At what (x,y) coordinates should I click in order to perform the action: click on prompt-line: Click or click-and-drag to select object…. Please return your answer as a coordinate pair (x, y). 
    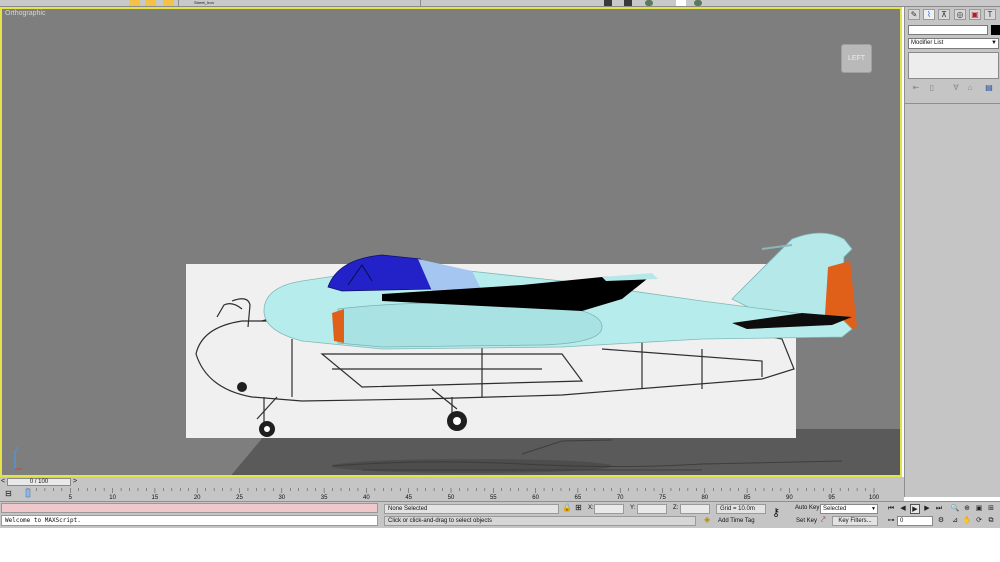
    Looking at the image, I should click on (540, 521).